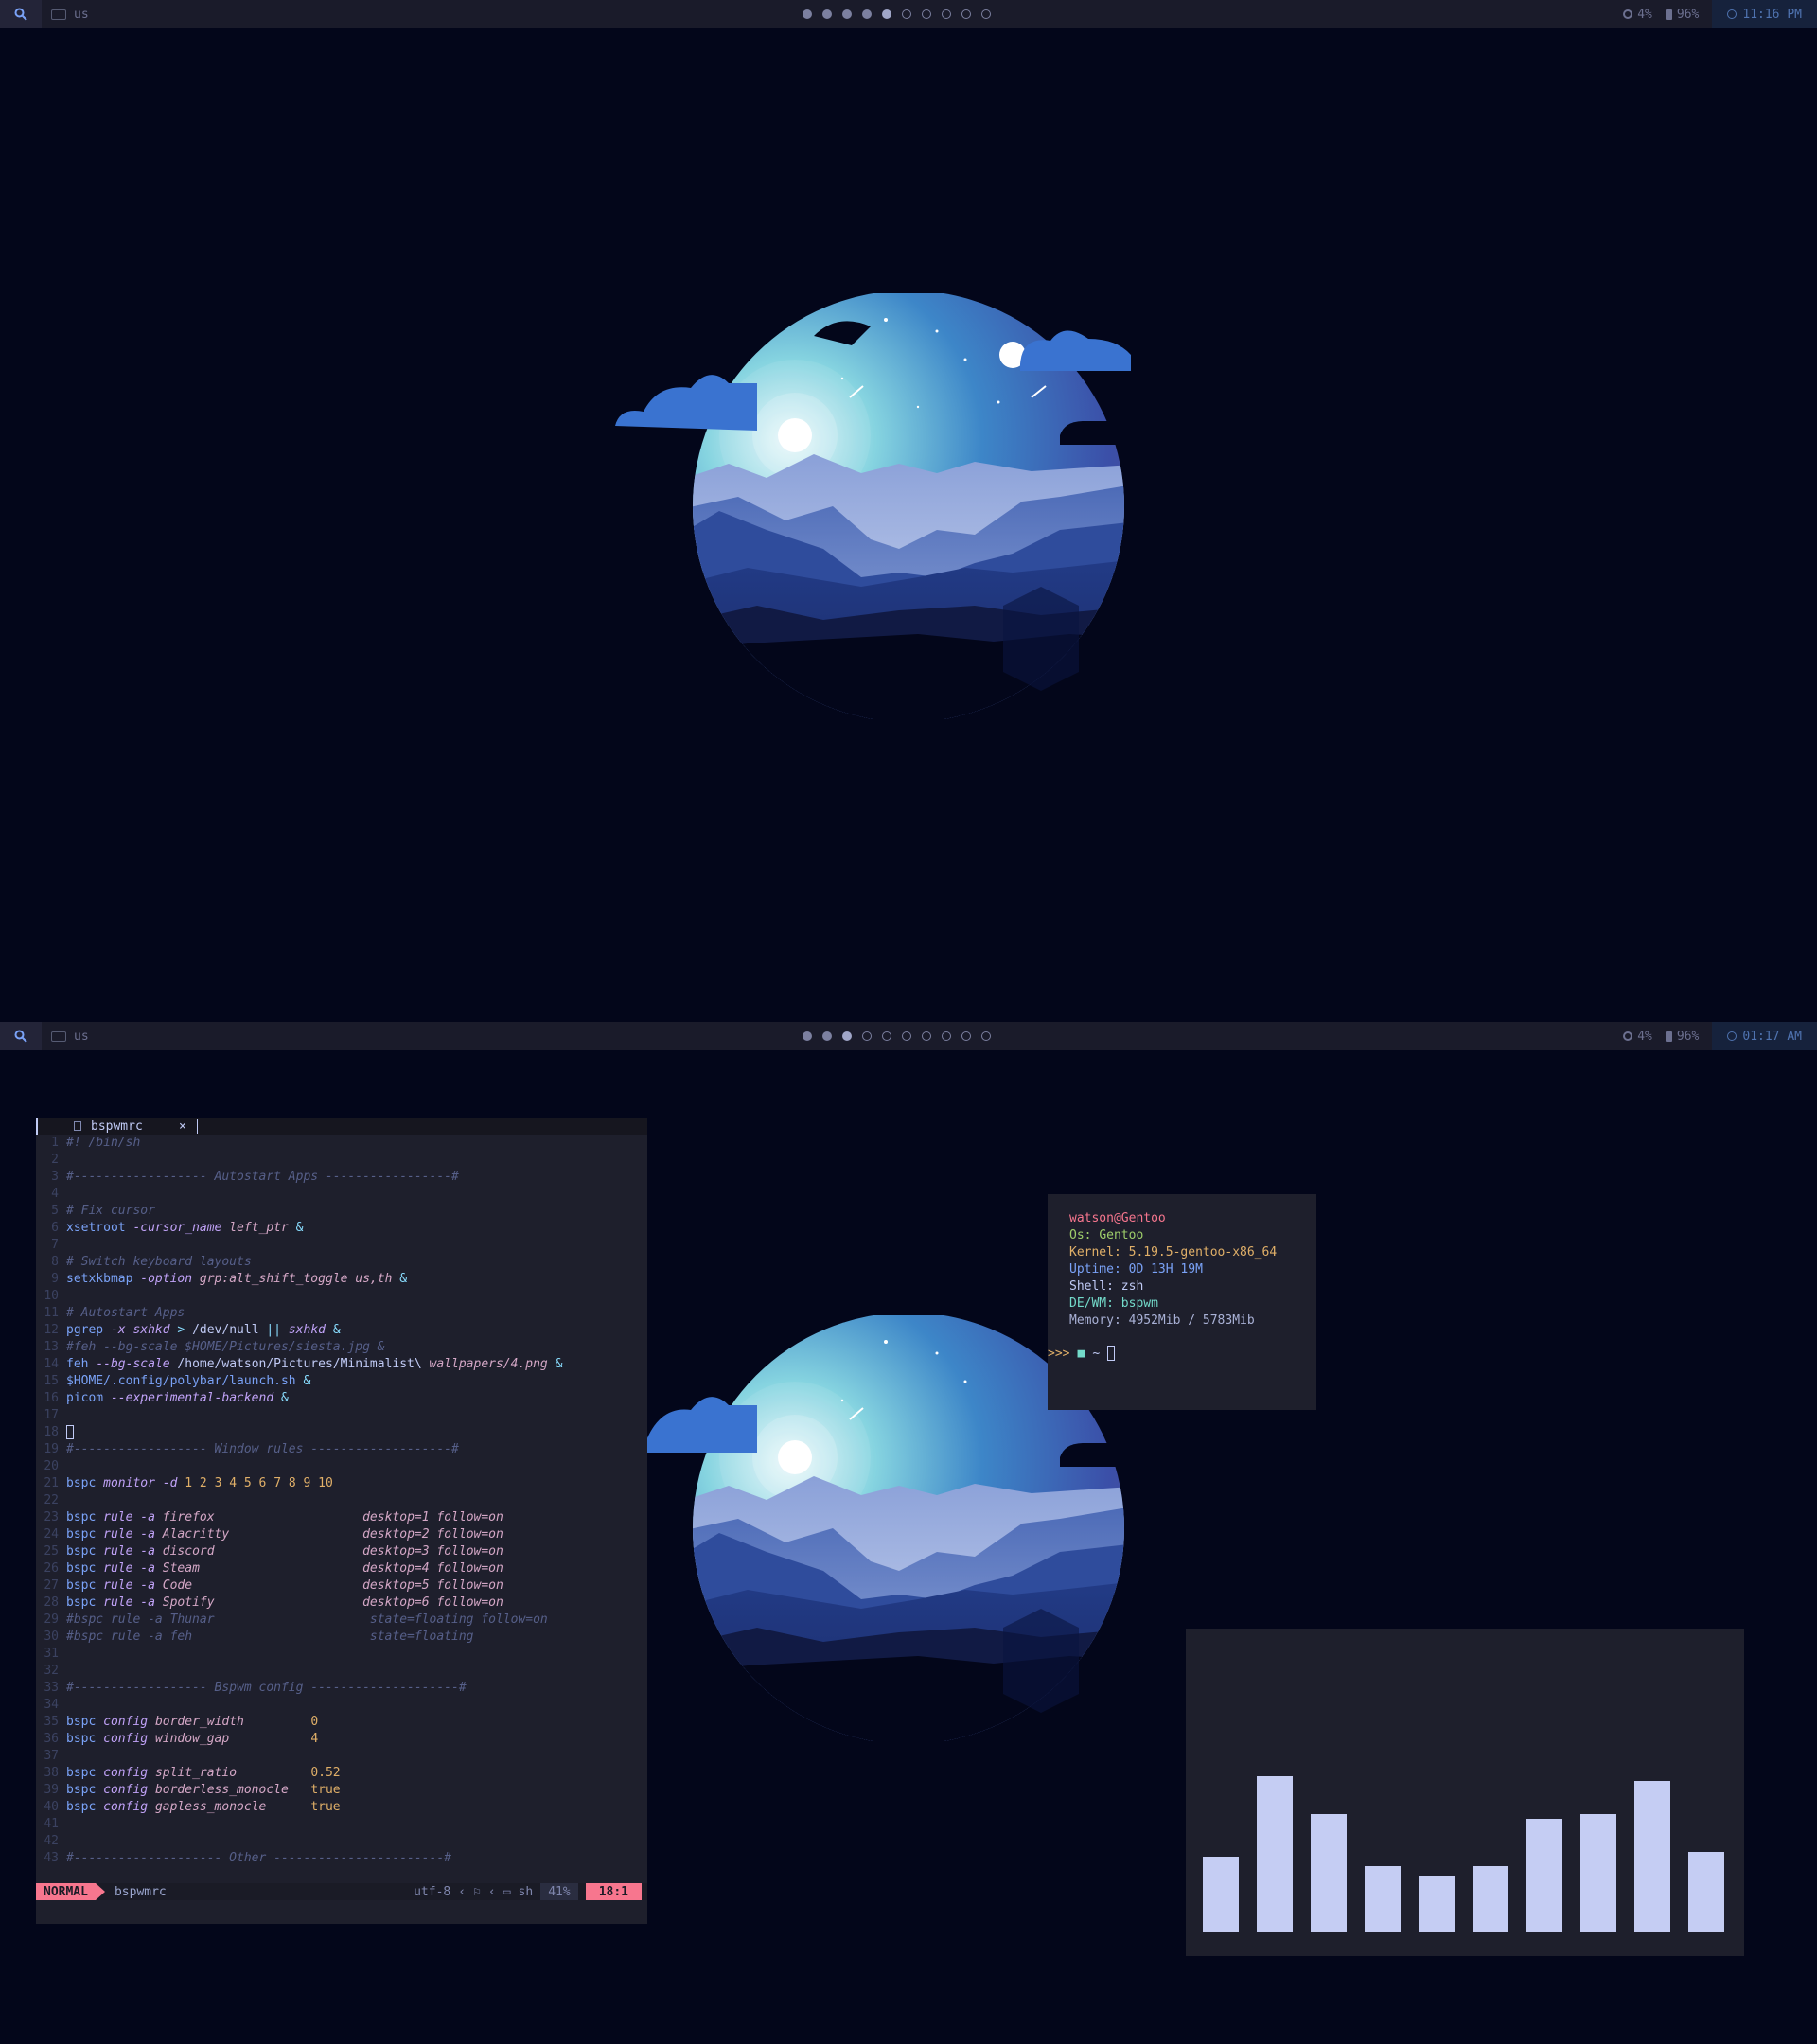  I want to click on code-line: 5 # Fix cursor, so click(341, 1211).